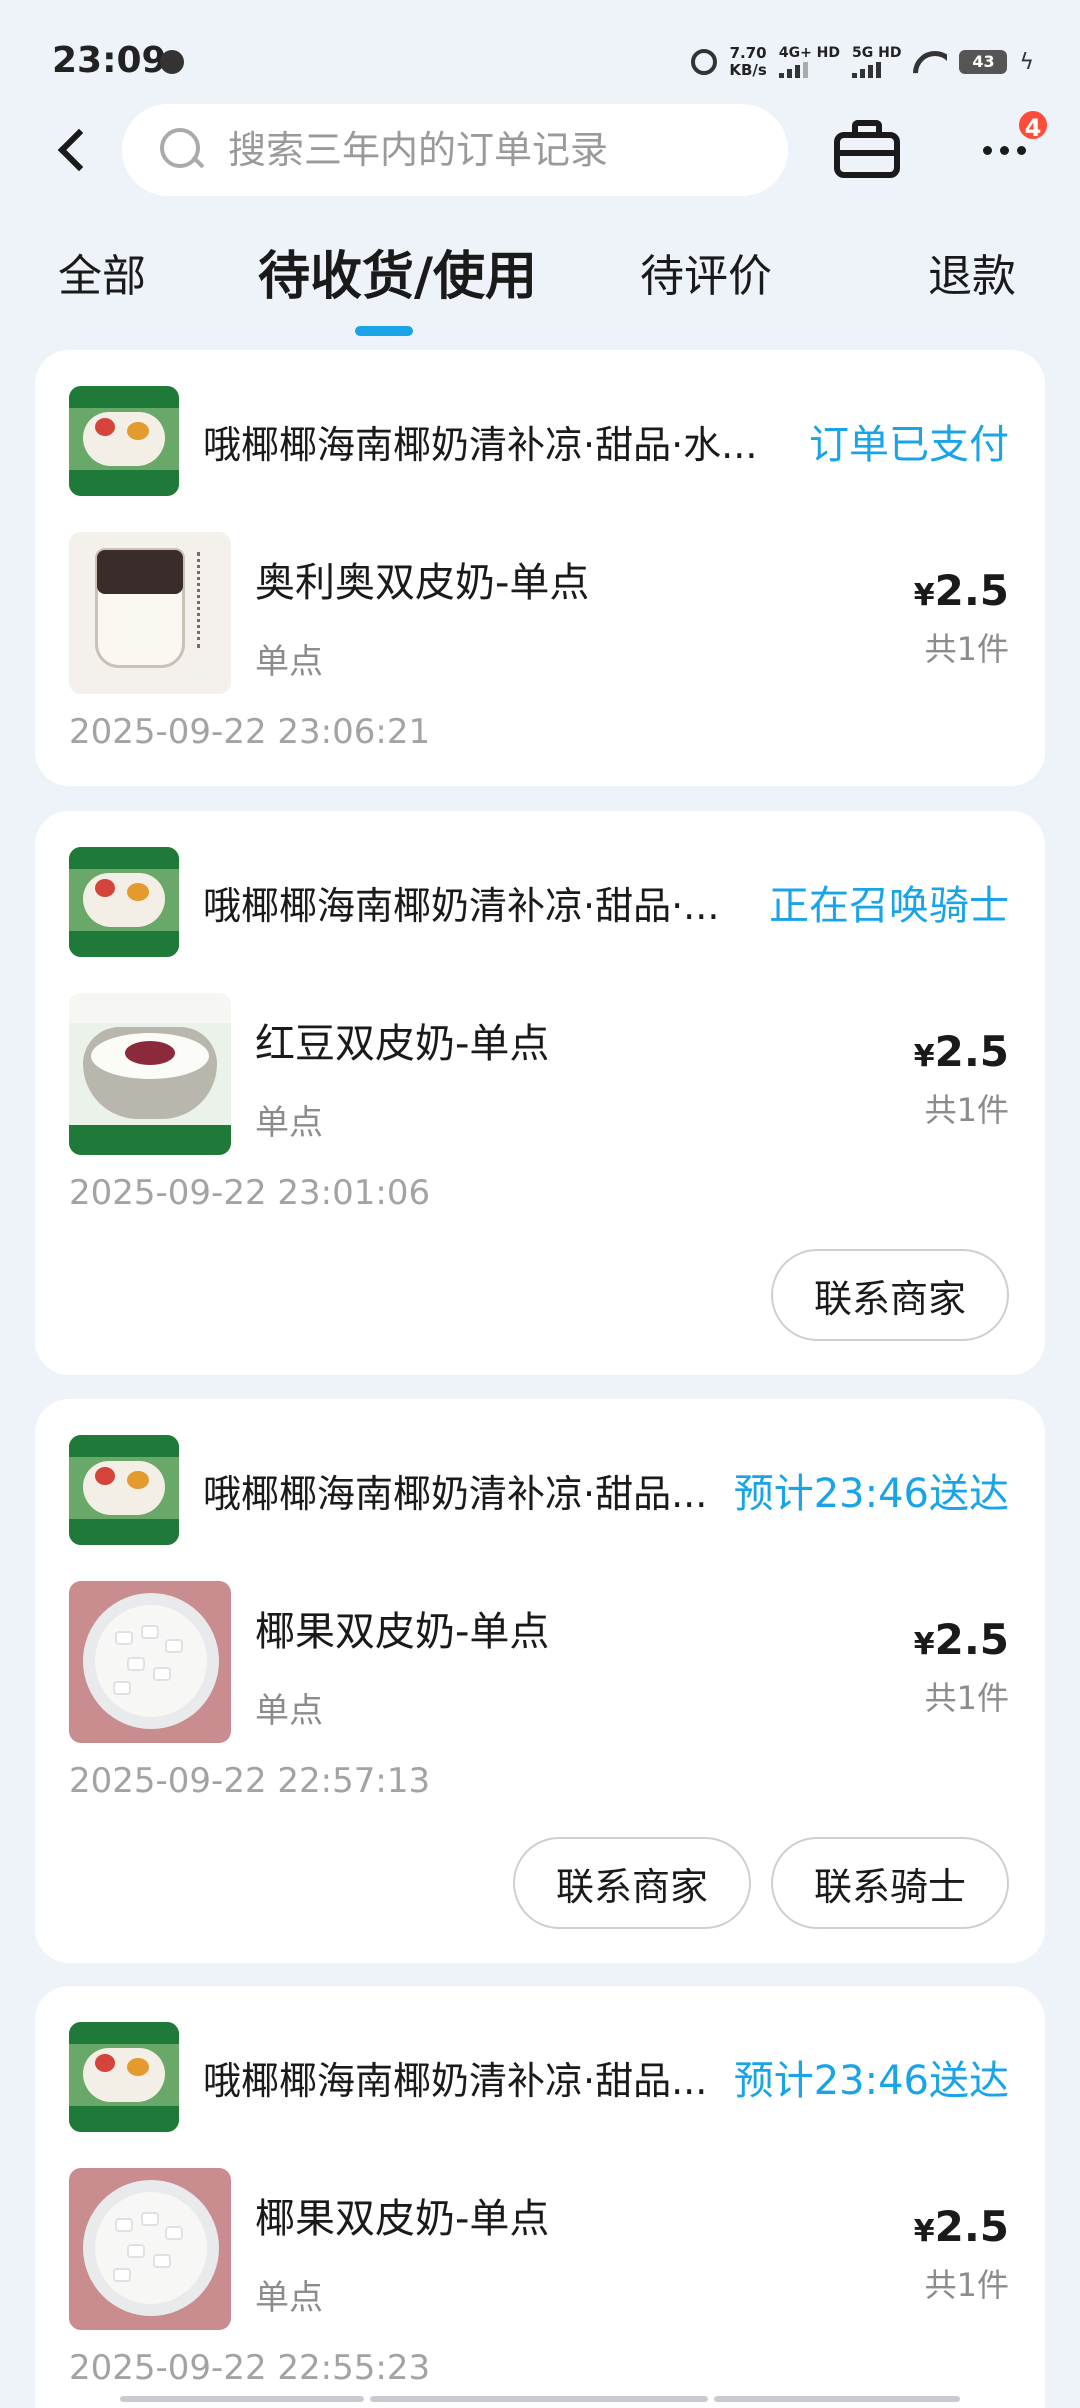 The image size is (1080, 2408). I want to click on network-speed-unit: KB/s, so click(748, 70).